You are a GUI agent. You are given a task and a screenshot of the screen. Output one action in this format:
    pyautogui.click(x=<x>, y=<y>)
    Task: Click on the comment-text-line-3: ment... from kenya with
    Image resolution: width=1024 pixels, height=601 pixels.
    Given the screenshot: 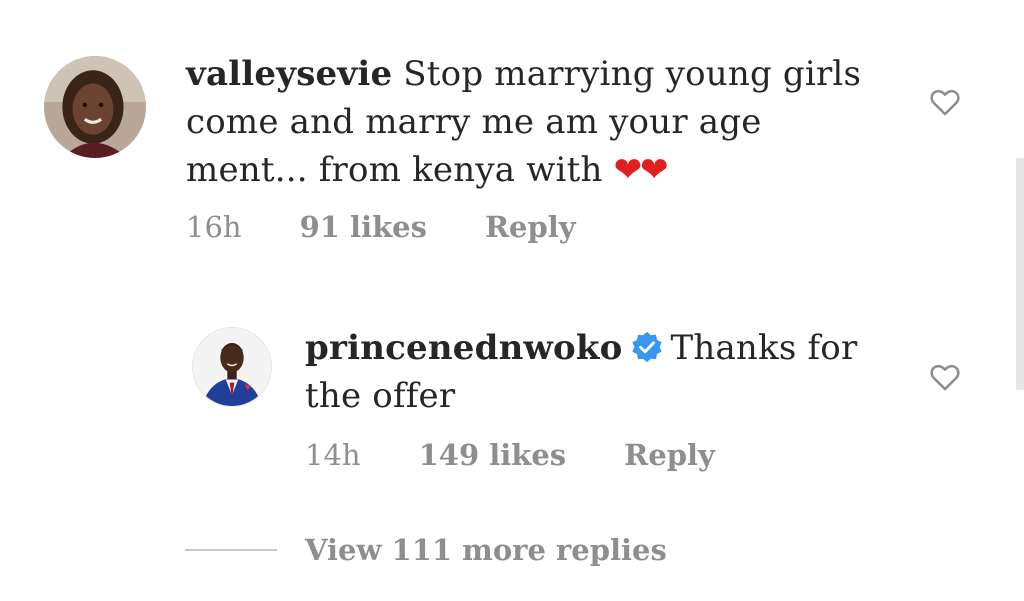 What is the action you would take?
    pyautogui.click(x=400, y=170)
    